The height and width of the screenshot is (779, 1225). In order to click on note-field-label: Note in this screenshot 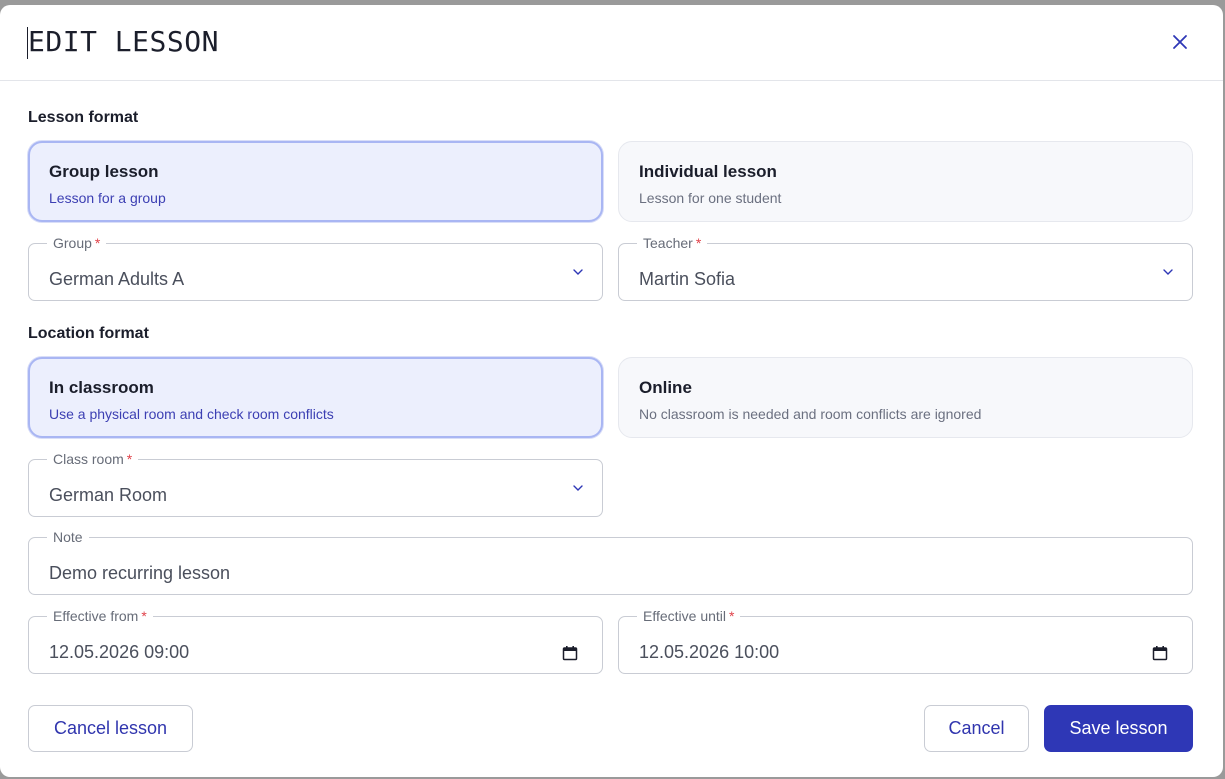, I will do `click(68, 537)`.